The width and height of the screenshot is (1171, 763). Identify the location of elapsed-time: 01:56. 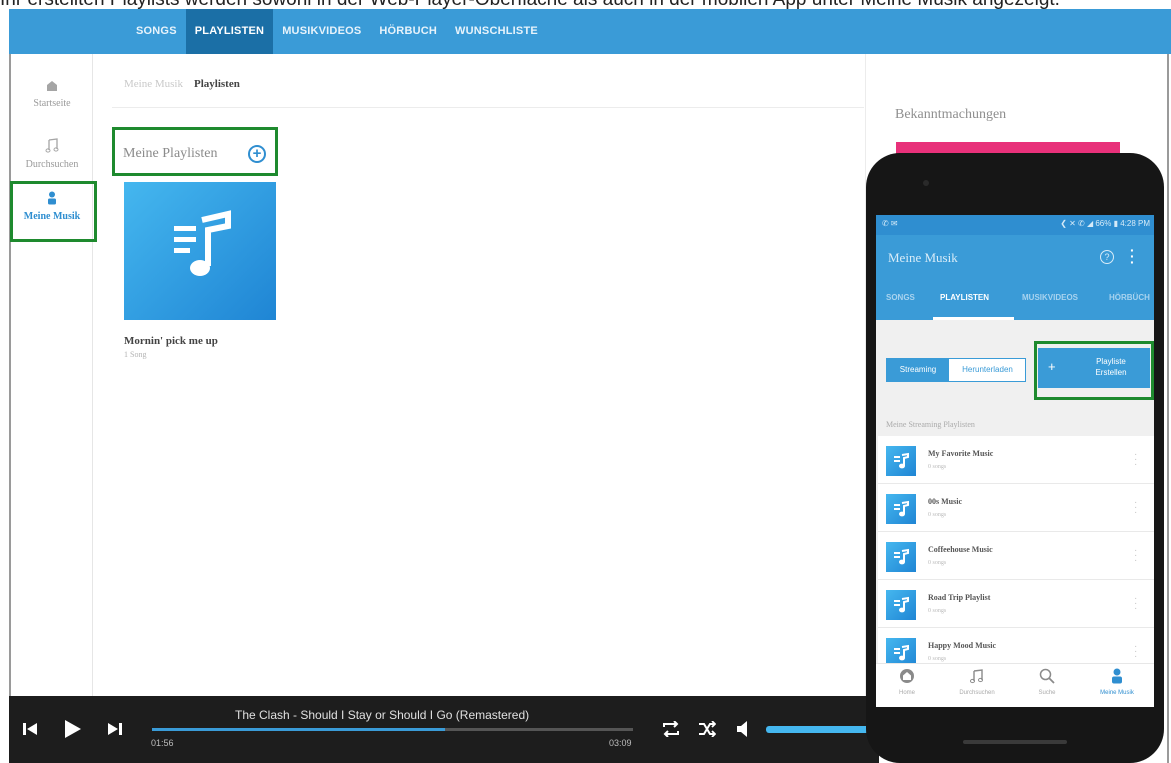
(162, 743).